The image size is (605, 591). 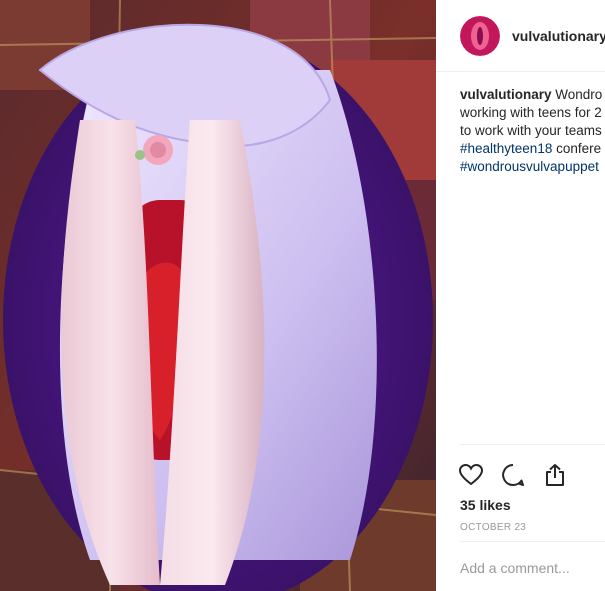 I want to click on caption-line-1: vulvalutionary Wondro, so click(x=532, y=95).